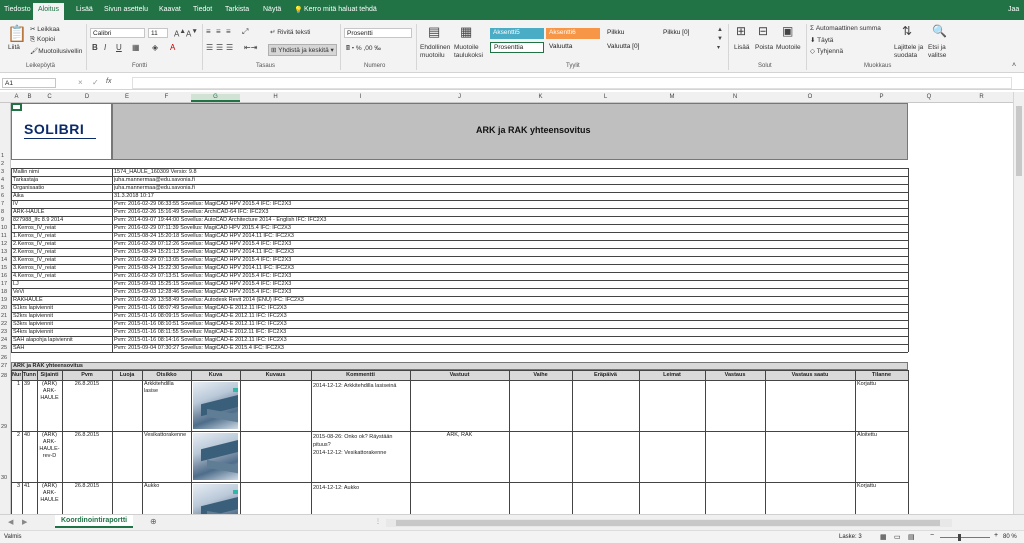 Image resolution: width=1024 pixels, height=543 pixels. I want to click on table-header: Kuva, so click(215, 375).